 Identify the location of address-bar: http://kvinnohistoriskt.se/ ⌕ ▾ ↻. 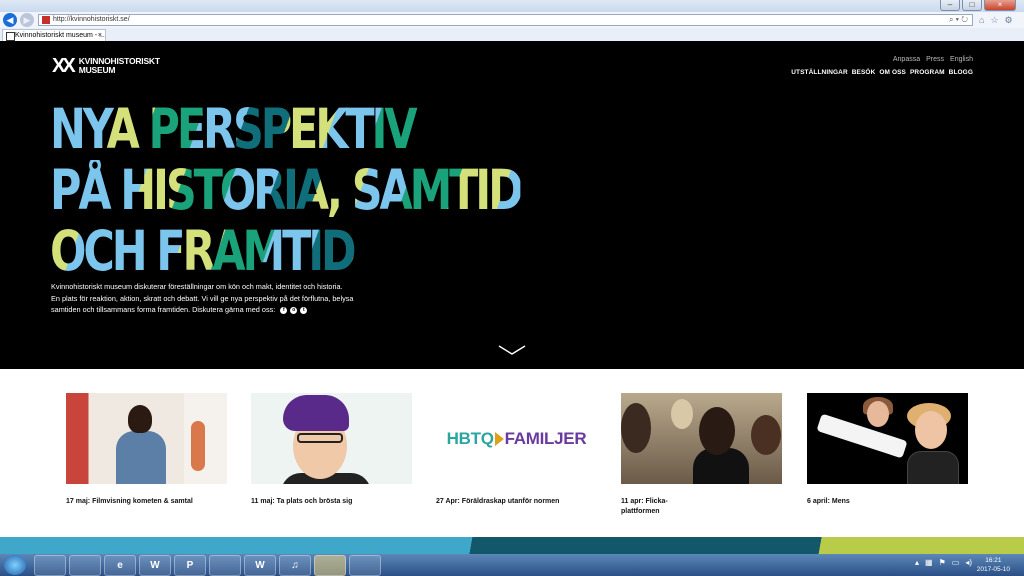
(505, 20).